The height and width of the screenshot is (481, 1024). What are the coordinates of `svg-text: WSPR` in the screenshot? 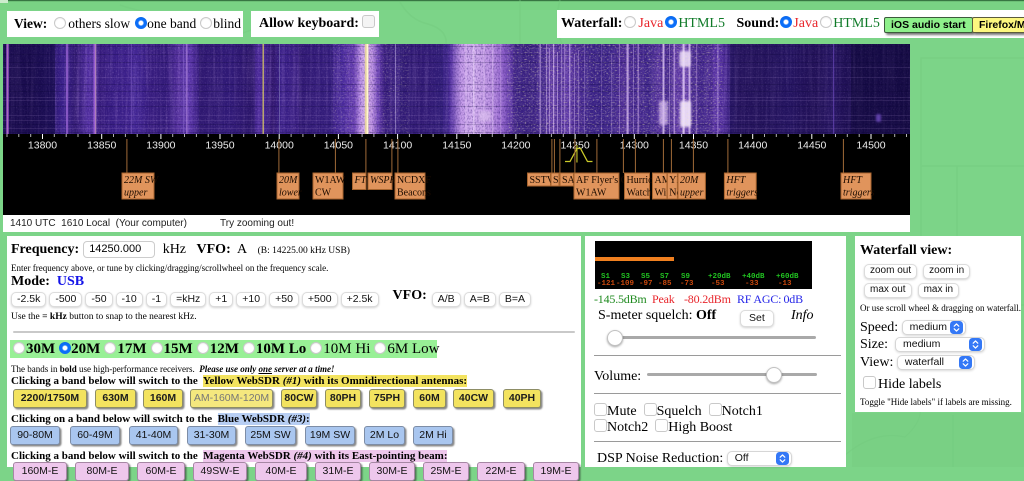 It's located at (383, 180).